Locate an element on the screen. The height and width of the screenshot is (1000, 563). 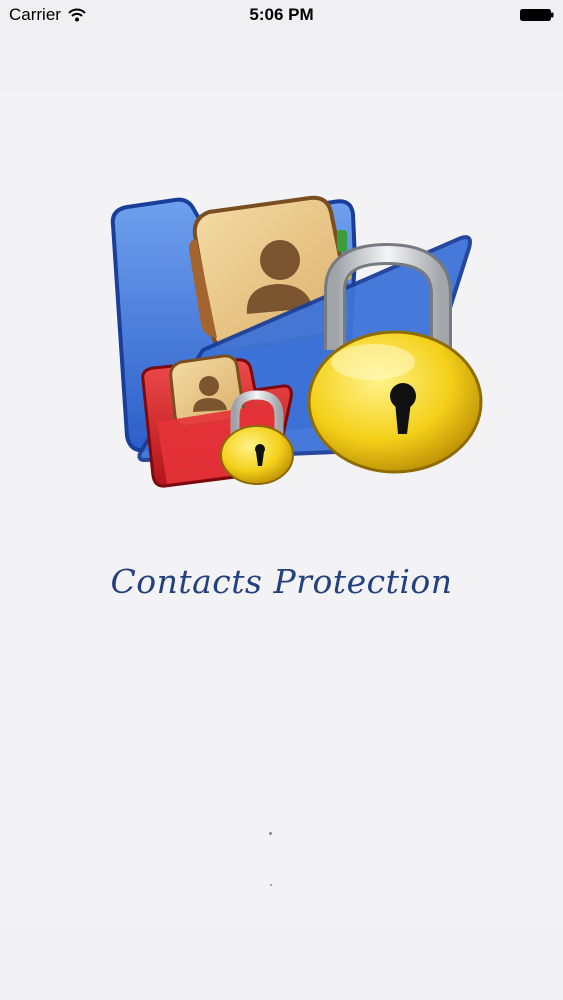
status-bar: Carrier 5:06 PM is located at coordinates (281, 15).